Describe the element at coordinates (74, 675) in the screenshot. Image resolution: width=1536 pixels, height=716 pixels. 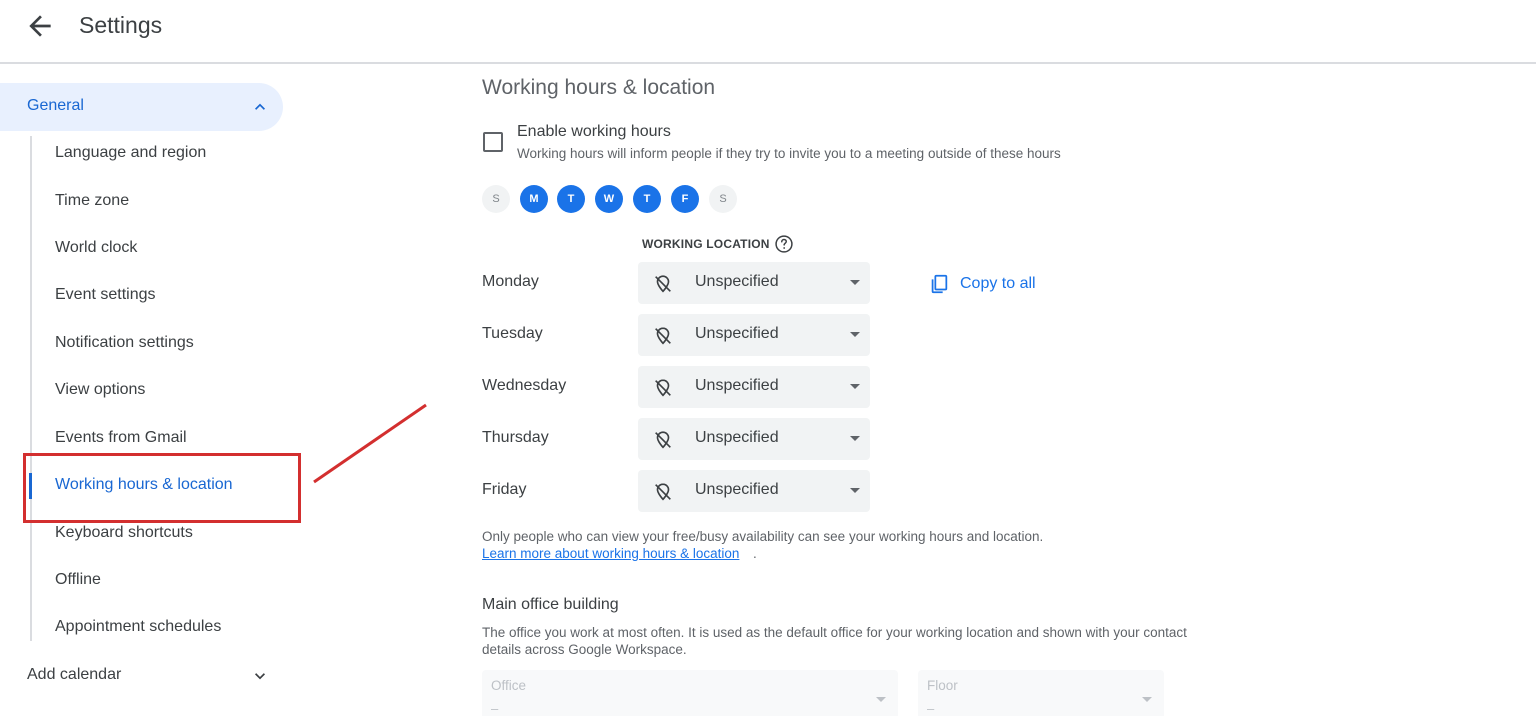
I see `sidebar-item-add-calendar: Add calendar` at that location.